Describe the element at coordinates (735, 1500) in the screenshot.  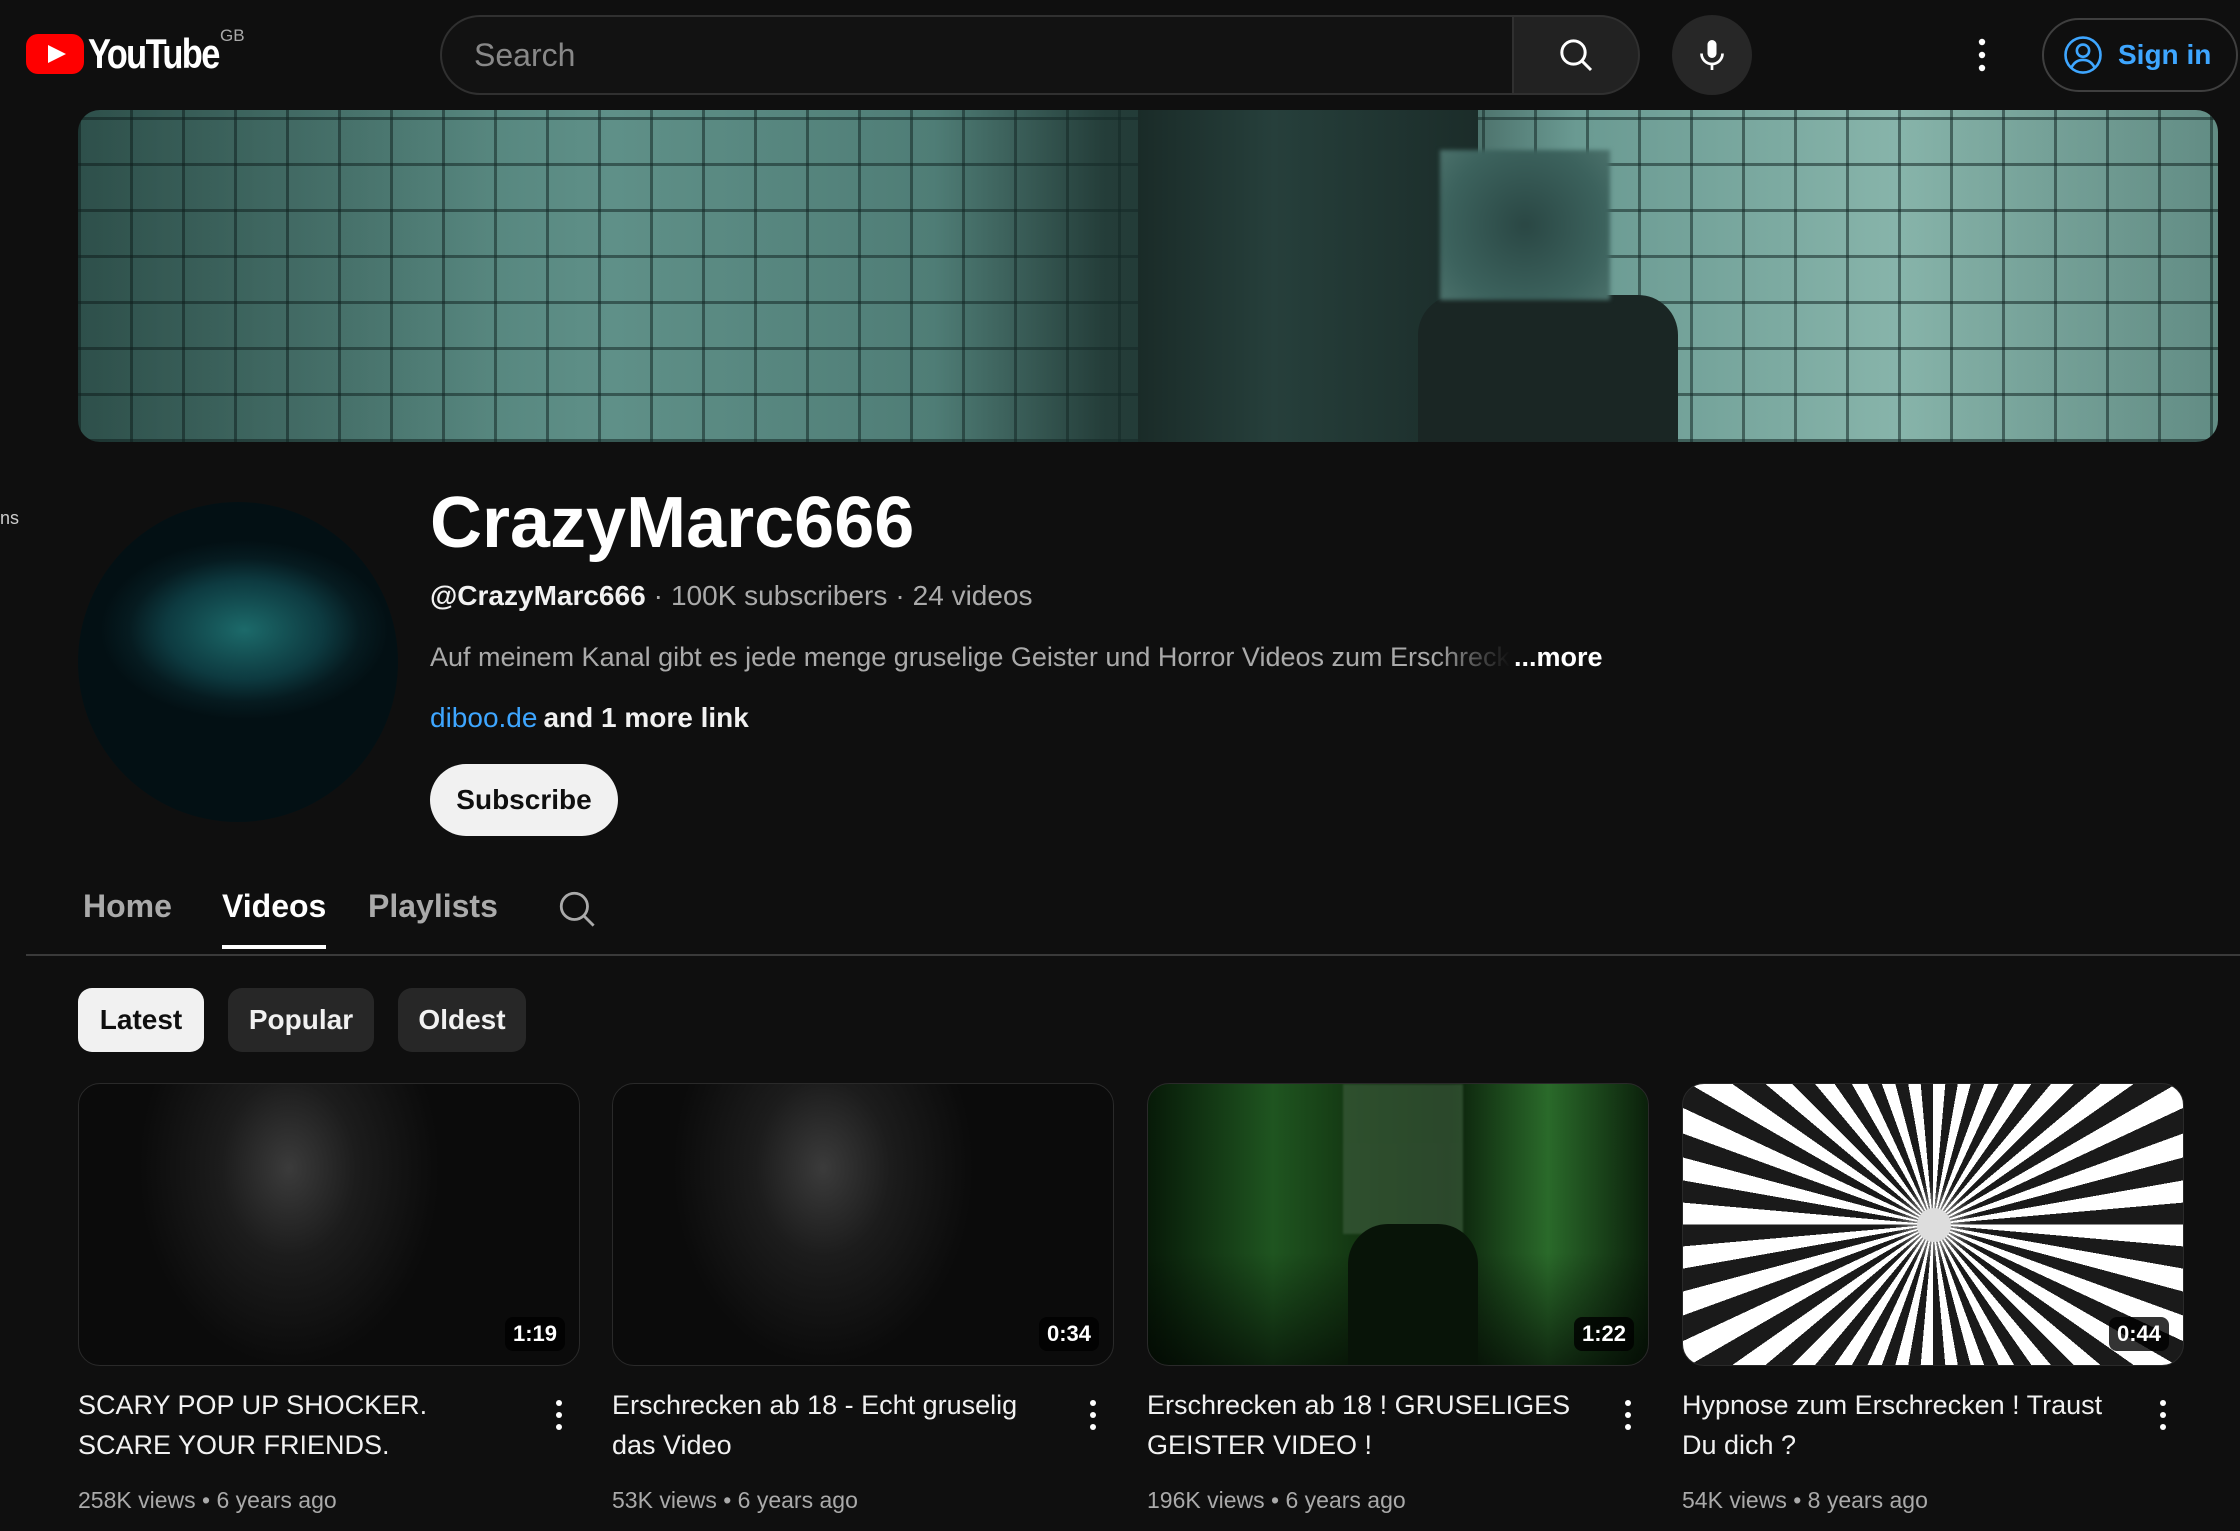
I see `video-stats: 53K views • 6 years ago` at that location.